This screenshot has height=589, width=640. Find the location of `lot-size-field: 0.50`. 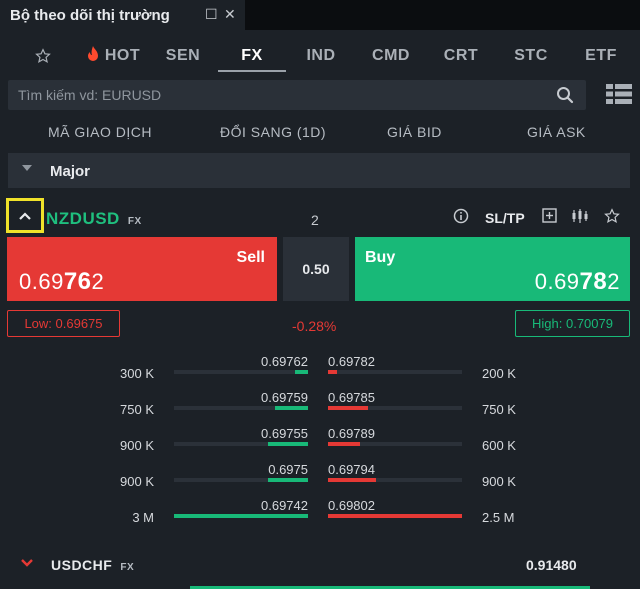

lot-size-field: 0.50 is located at coordinates (316, 269).